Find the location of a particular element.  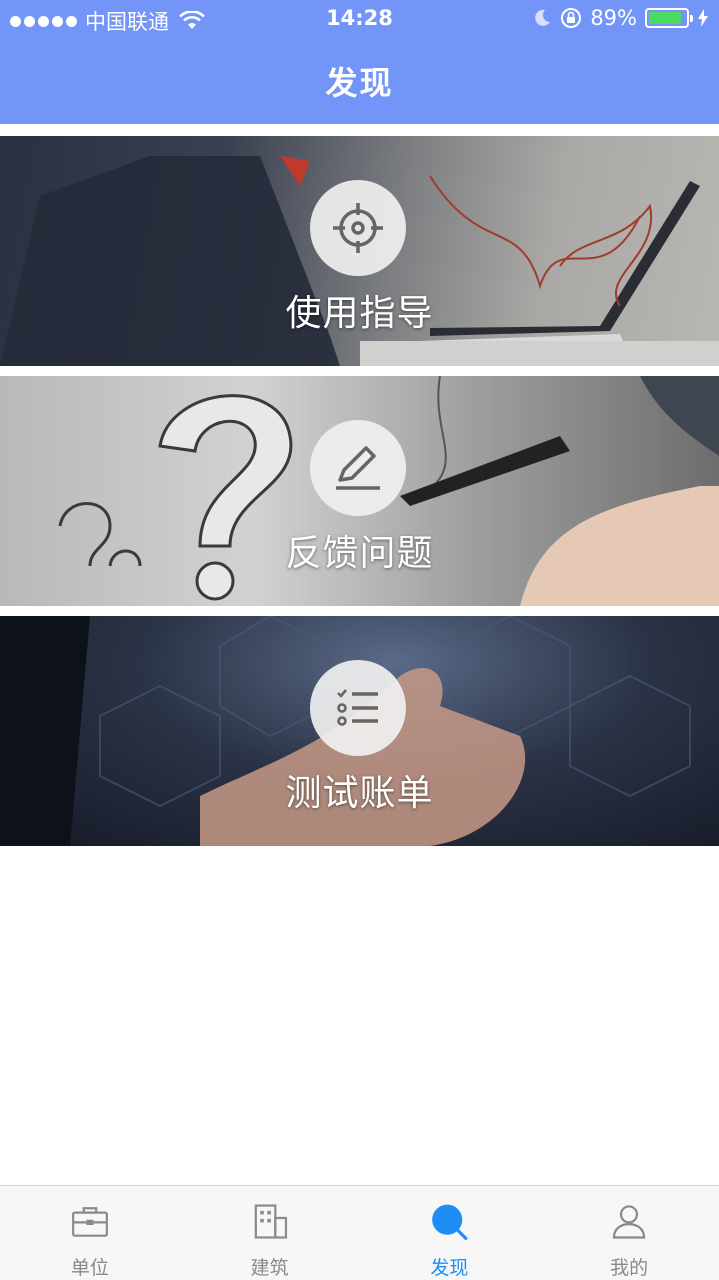

battery-icon is located at coordinates (669, 18).